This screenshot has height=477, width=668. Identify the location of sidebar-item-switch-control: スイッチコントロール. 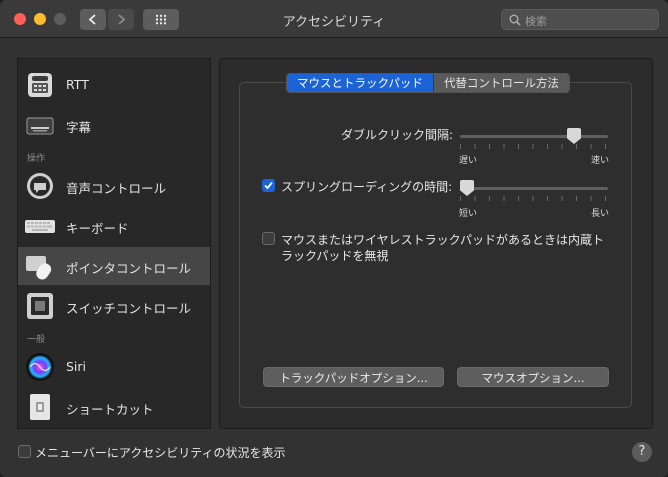
(114, 306).